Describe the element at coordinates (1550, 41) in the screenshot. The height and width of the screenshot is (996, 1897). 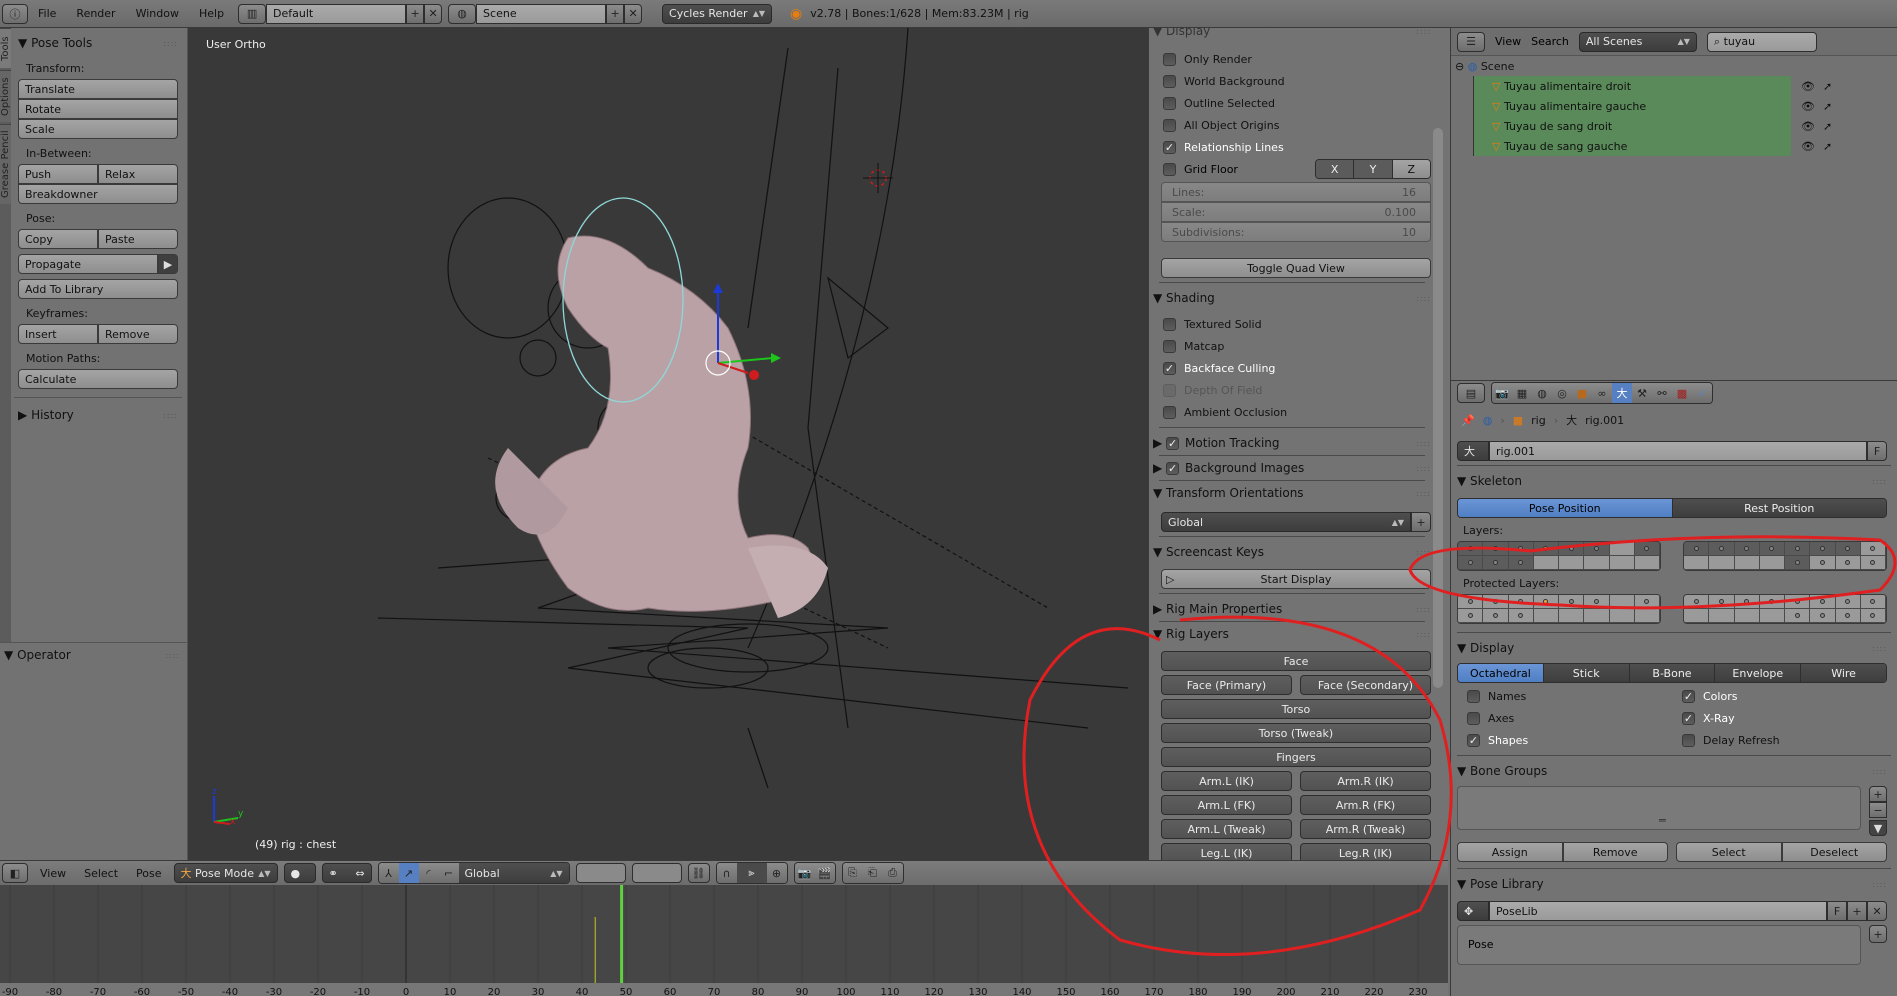
I see `outliner-search-menu: Search` at that location.